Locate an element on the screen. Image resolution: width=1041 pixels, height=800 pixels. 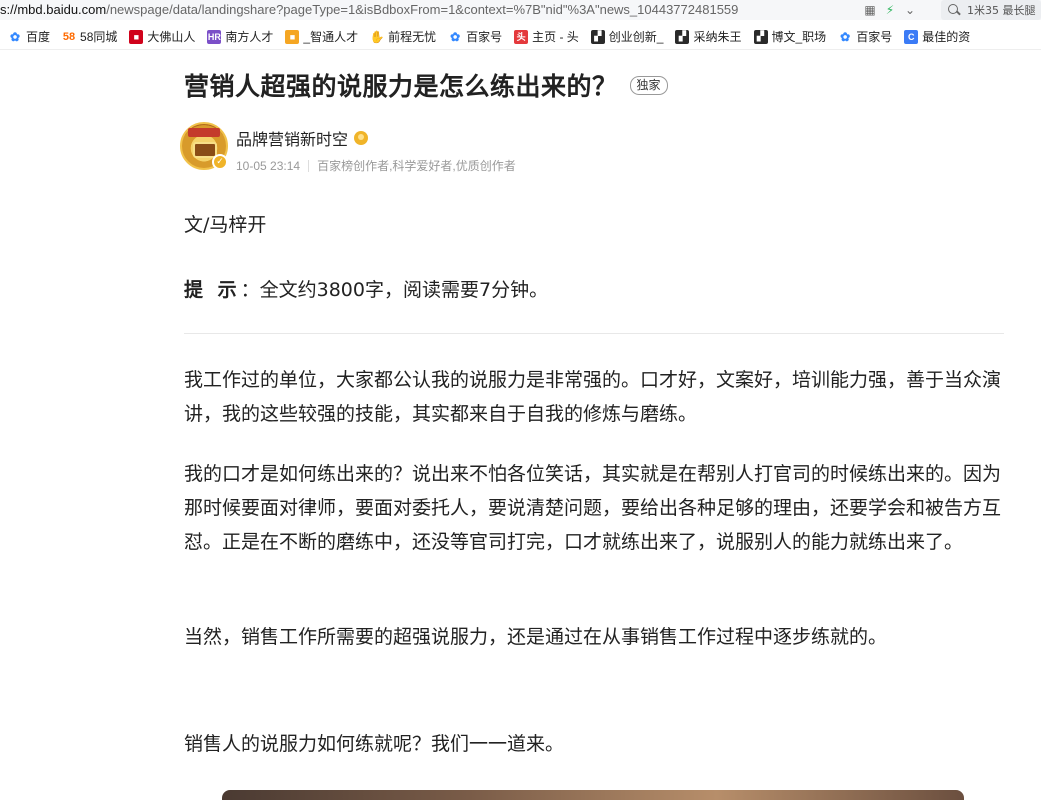
exclusive-badge: 独家 is located at coordinates (648, 85).